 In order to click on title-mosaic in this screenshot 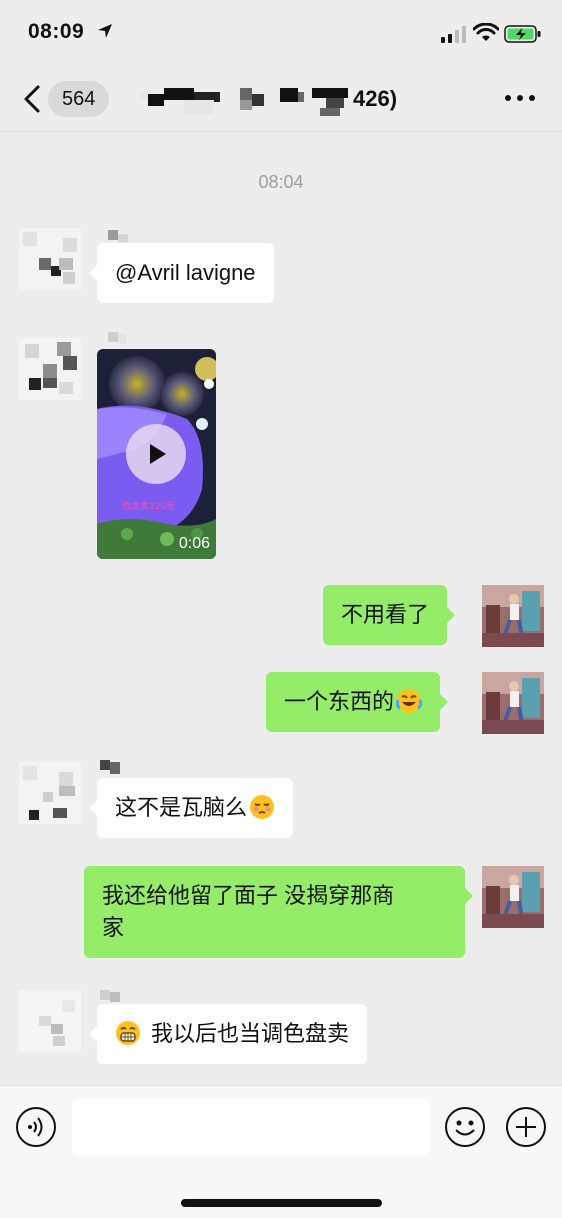, I will do `click(244, 102)`.